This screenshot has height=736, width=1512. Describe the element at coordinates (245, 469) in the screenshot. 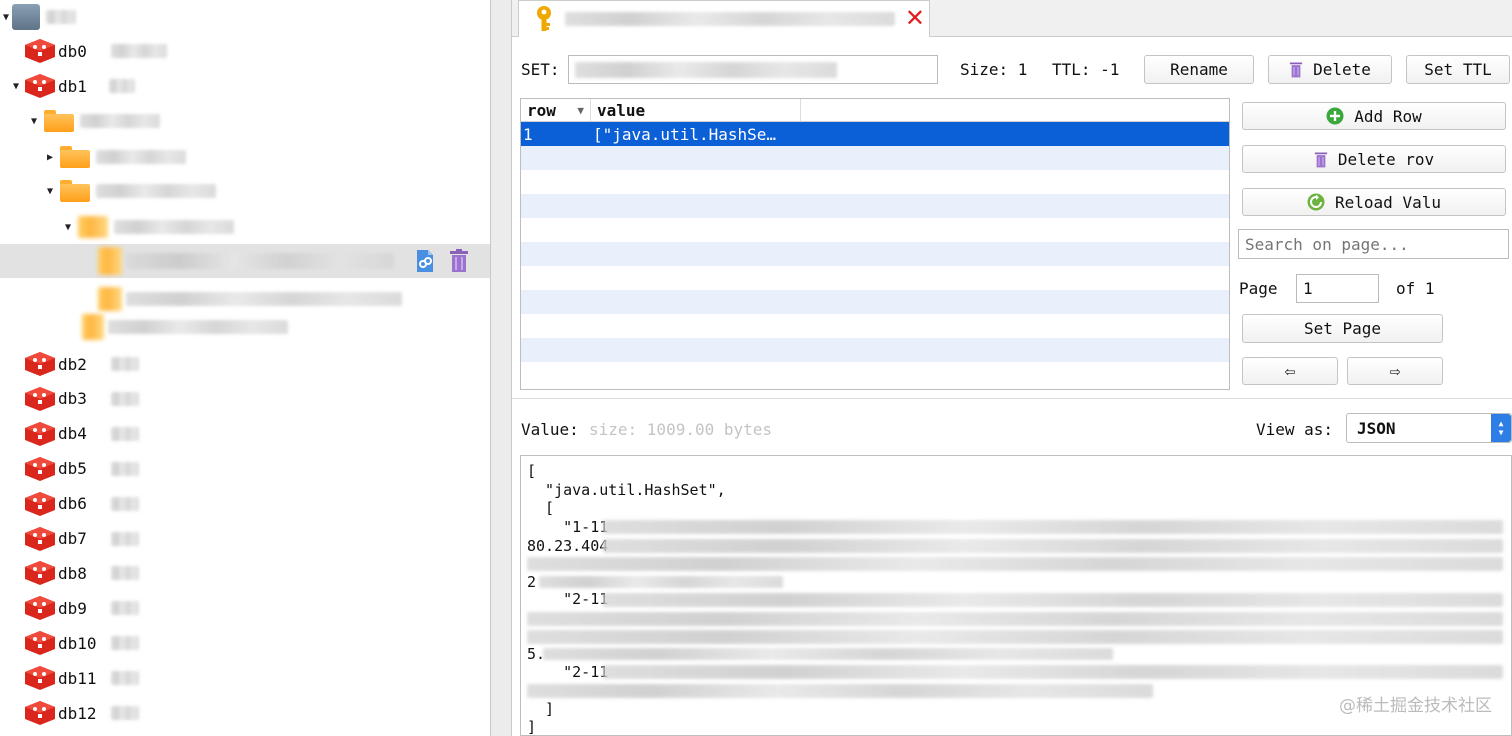

I see `tree-db5: db5` at that location.